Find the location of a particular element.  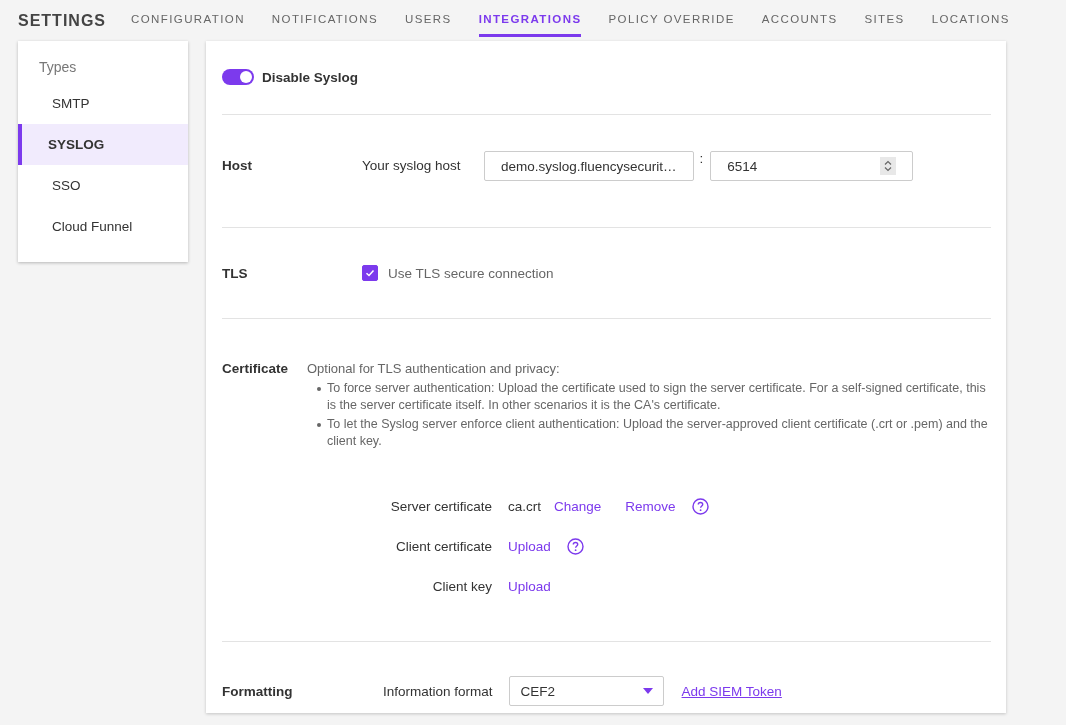

port-value: 6514 is located at coordinates (742, 166).